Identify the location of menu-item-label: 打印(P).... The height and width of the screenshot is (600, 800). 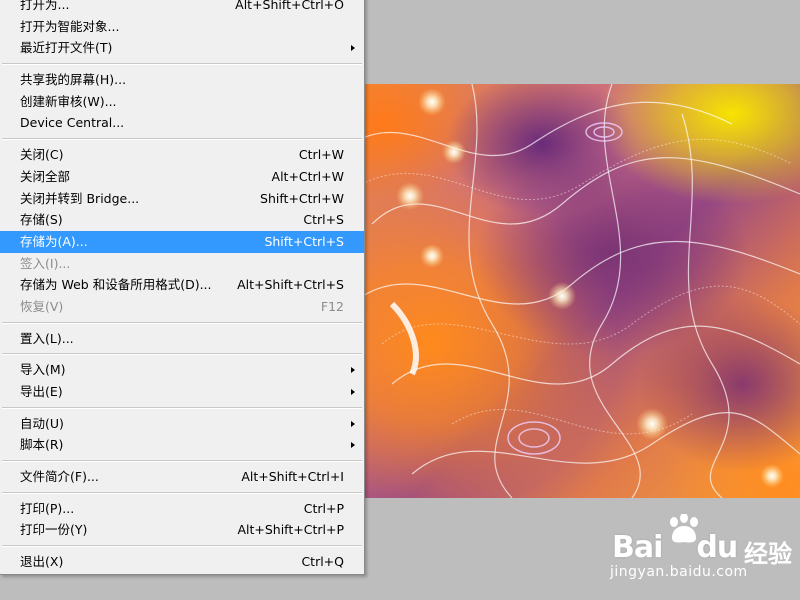
(47, 508).